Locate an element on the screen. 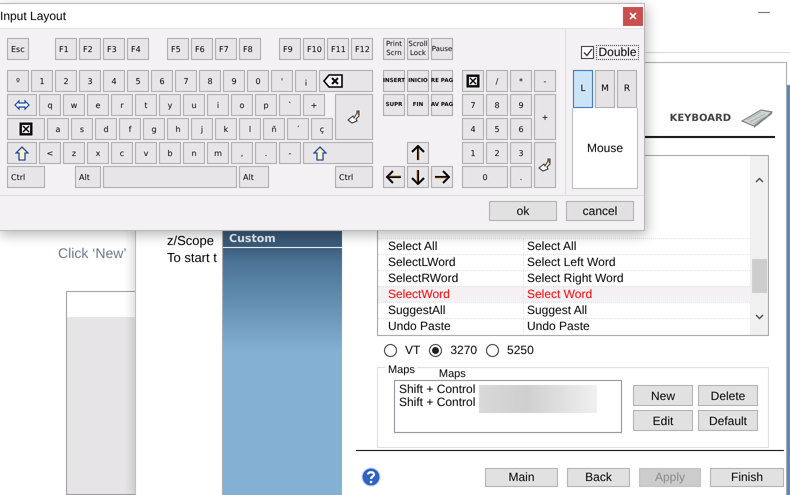 The image size is (790, 495). keyboard-key: h is located at coordinates (178, 129).